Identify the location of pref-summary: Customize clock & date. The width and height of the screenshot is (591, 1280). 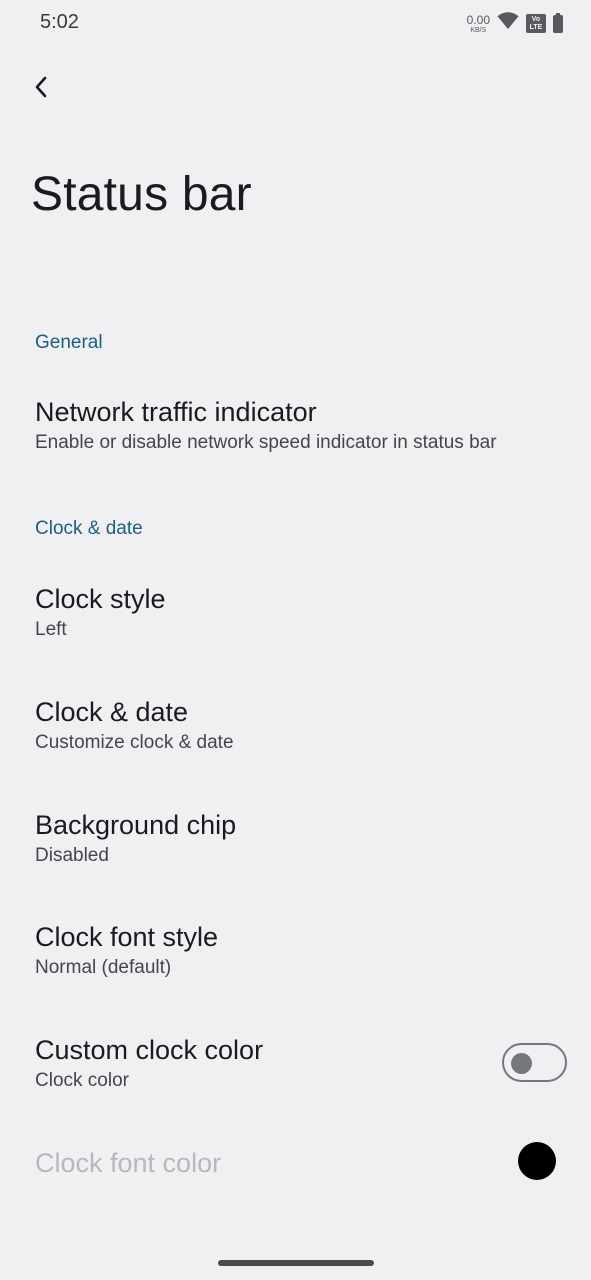
(134, 742).